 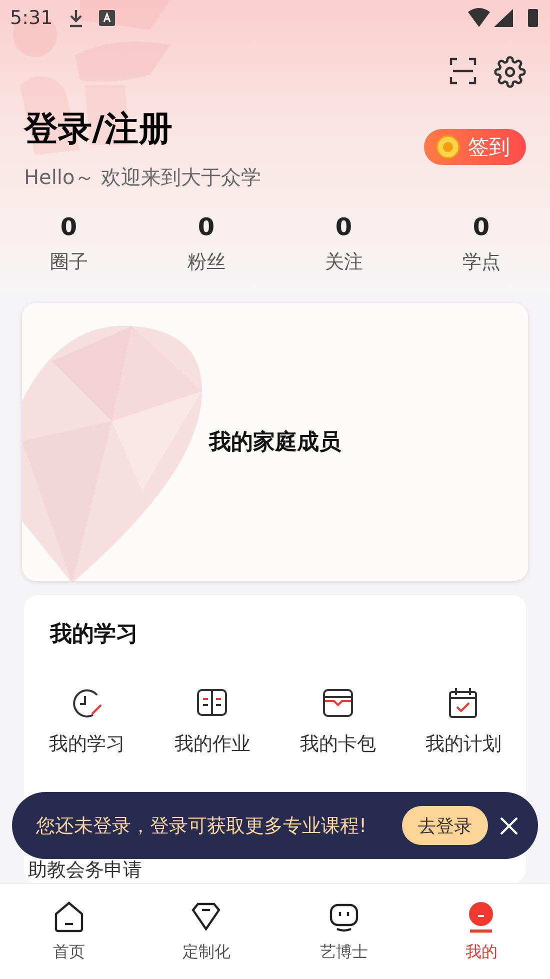 What do you see at coordinates (338, 744) in the screenshot?
I see `menu-item-label: 我的卡包` at bounding box center [338, 744].